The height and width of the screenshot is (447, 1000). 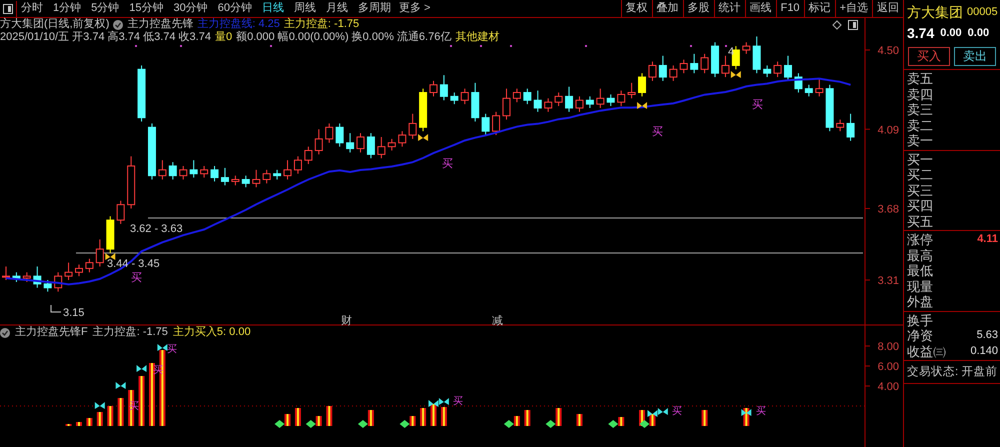 What do you see at coordinates (667, 9) in the screenshot?
I see `toolbar-button: 叠加` at bounding box center [667, 9].